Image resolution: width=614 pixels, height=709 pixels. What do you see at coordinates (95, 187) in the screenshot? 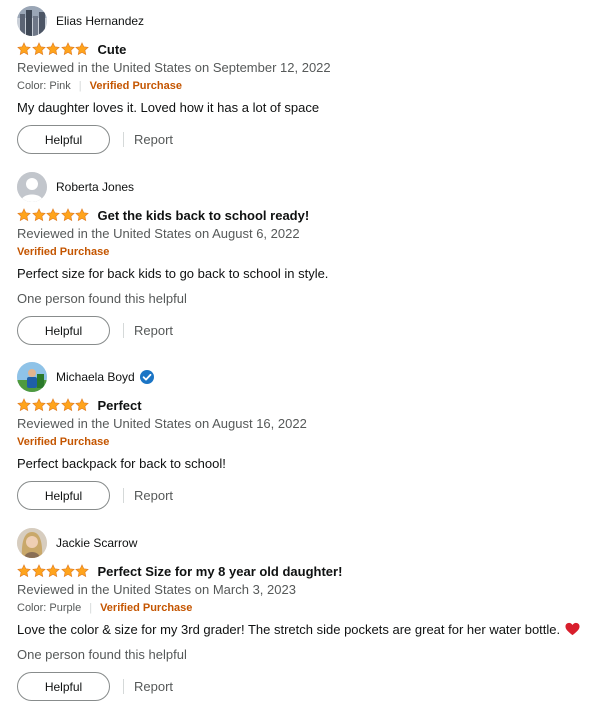
I see `reviewer-name: Roberta Jones` at bounding box center [95, 187].